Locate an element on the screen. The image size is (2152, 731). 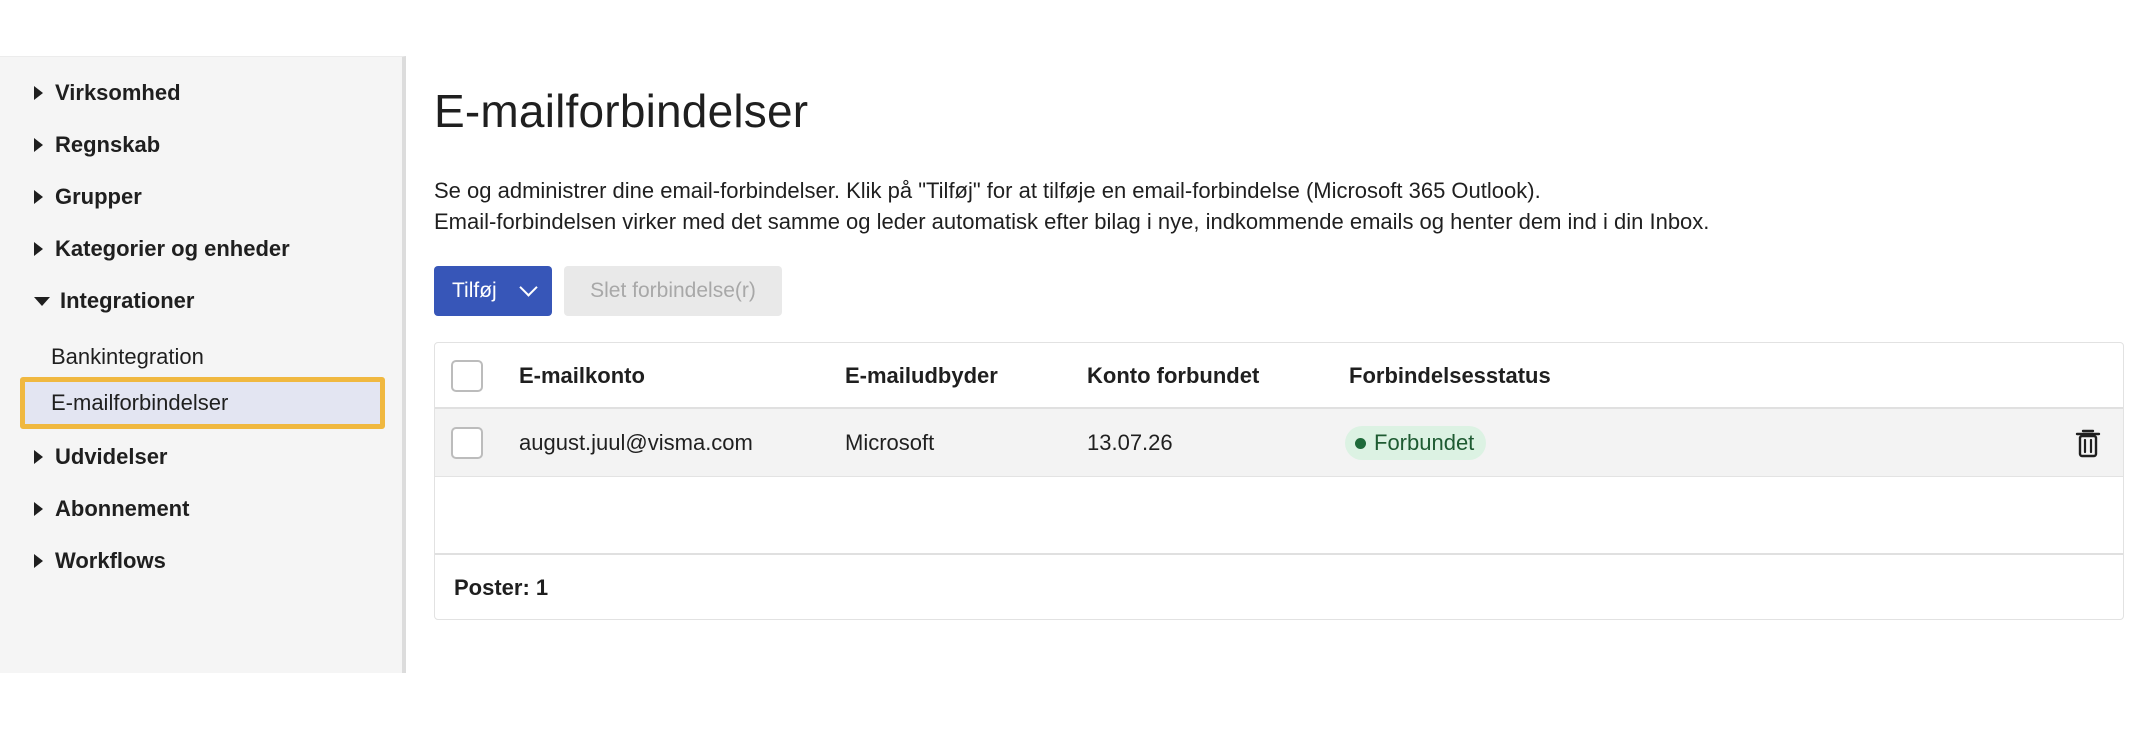
status-badge: Forbundet is located at coordinates (1416, 443).